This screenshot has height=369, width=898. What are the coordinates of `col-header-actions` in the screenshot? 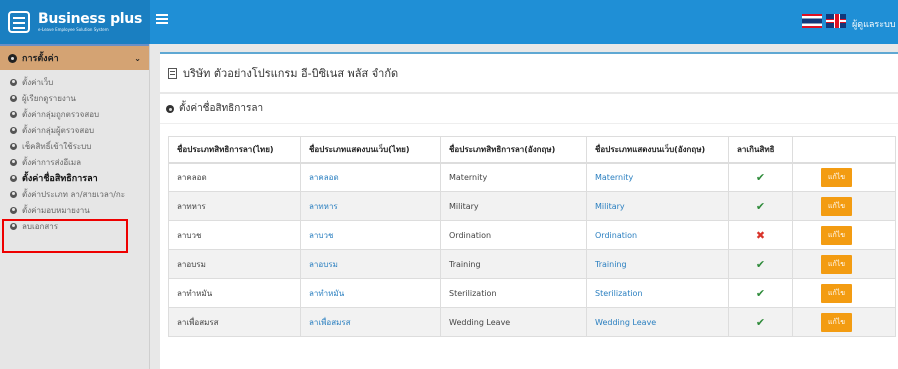 It's located at (844, 150).